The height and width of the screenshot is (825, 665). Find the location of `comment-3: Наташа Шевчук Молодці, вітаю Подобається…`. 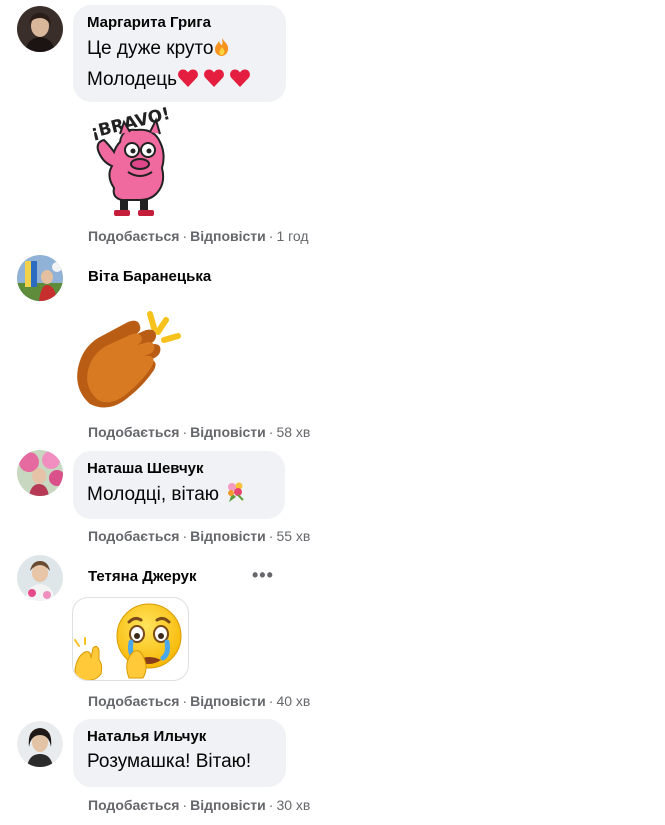

comment-3: Наташа Шевчук Молодці, вітаю Подобається… is located at coordinates (332, 500).